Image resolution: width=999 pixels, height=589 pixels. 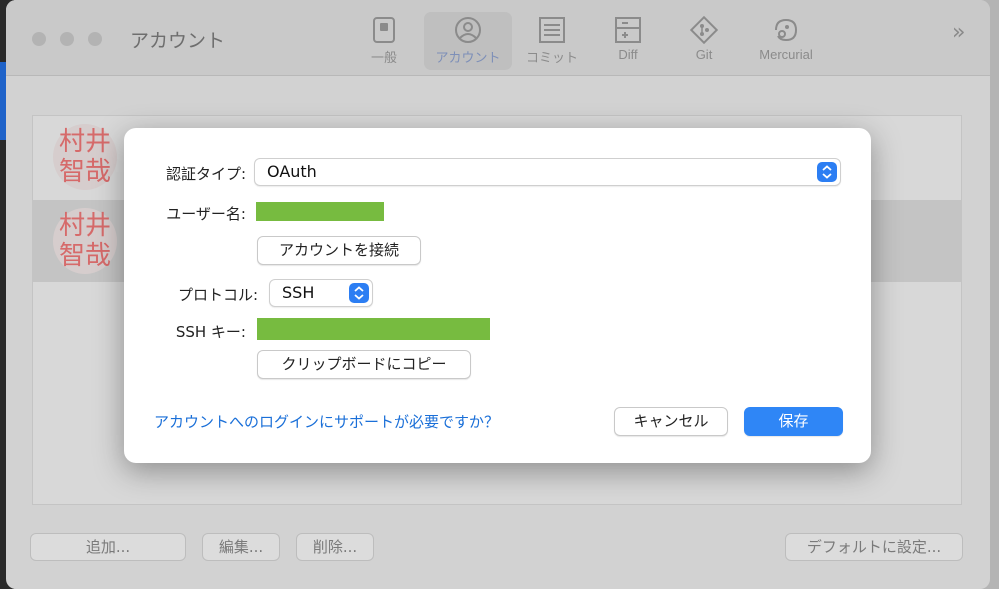 I want to click on tab-diff-label: Diff, so click(x=628, y=54).